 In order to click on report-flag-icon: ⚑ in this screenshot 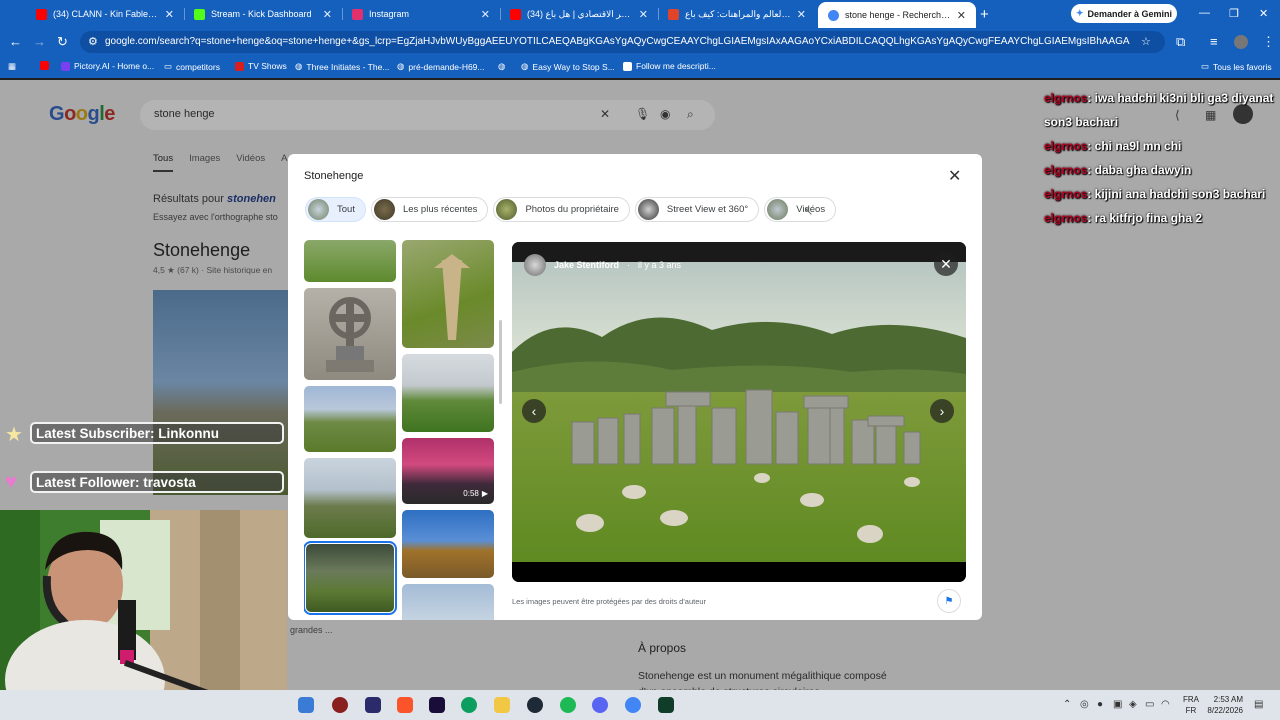, I will do `click(949, 601)`.